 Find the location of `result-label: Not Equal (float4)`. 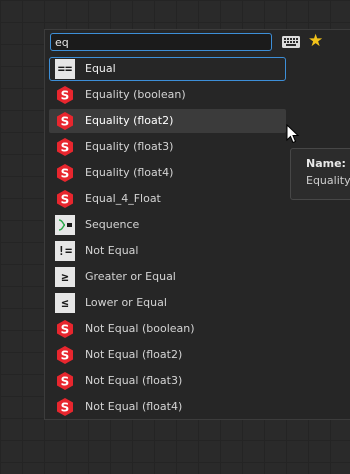

result-label: Not Equal (float4) is located at coordinates (134, 406).